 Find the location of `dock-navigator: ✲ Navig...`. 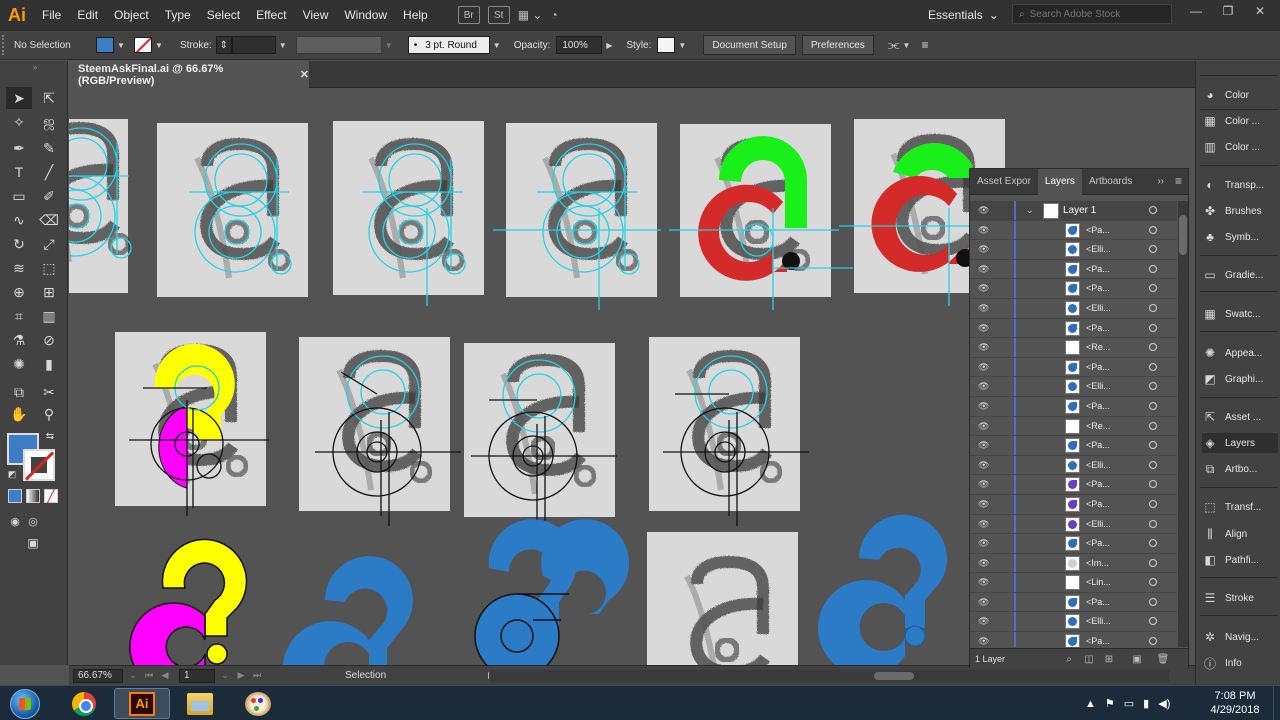

dock-navigator: ✲ Navig... is located at coordinates (1240, 637).